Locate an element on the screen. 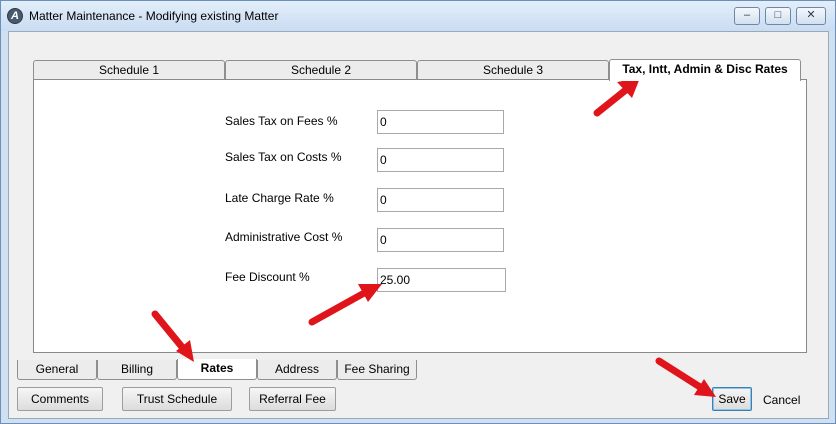  administrative-cost-input is located at coordinates (440, 240).